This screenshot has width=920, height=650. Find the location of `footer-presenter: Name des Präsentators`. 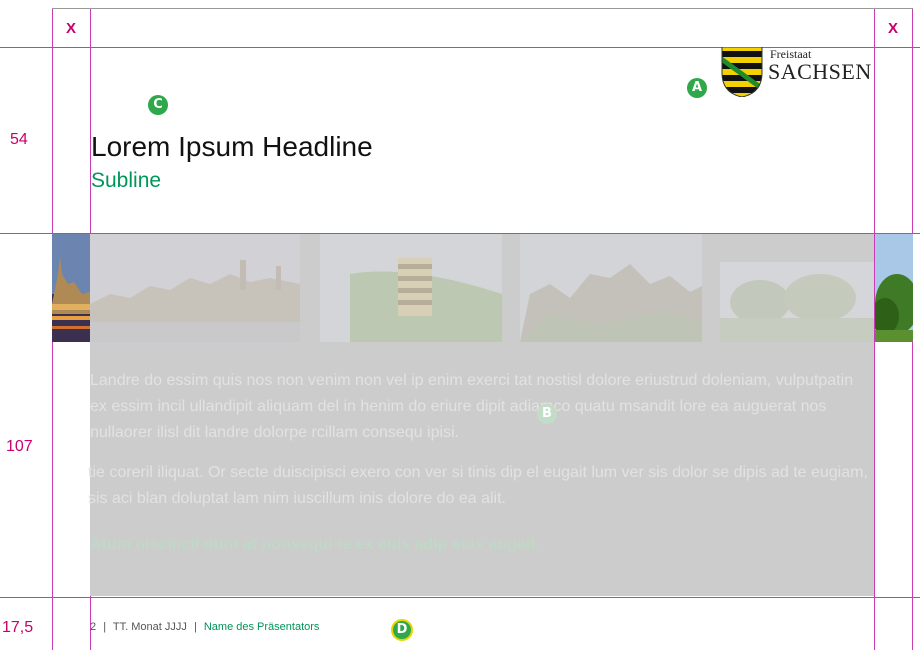

footer-presenter: Name des Präsentators is located at coordinates (261, 627).